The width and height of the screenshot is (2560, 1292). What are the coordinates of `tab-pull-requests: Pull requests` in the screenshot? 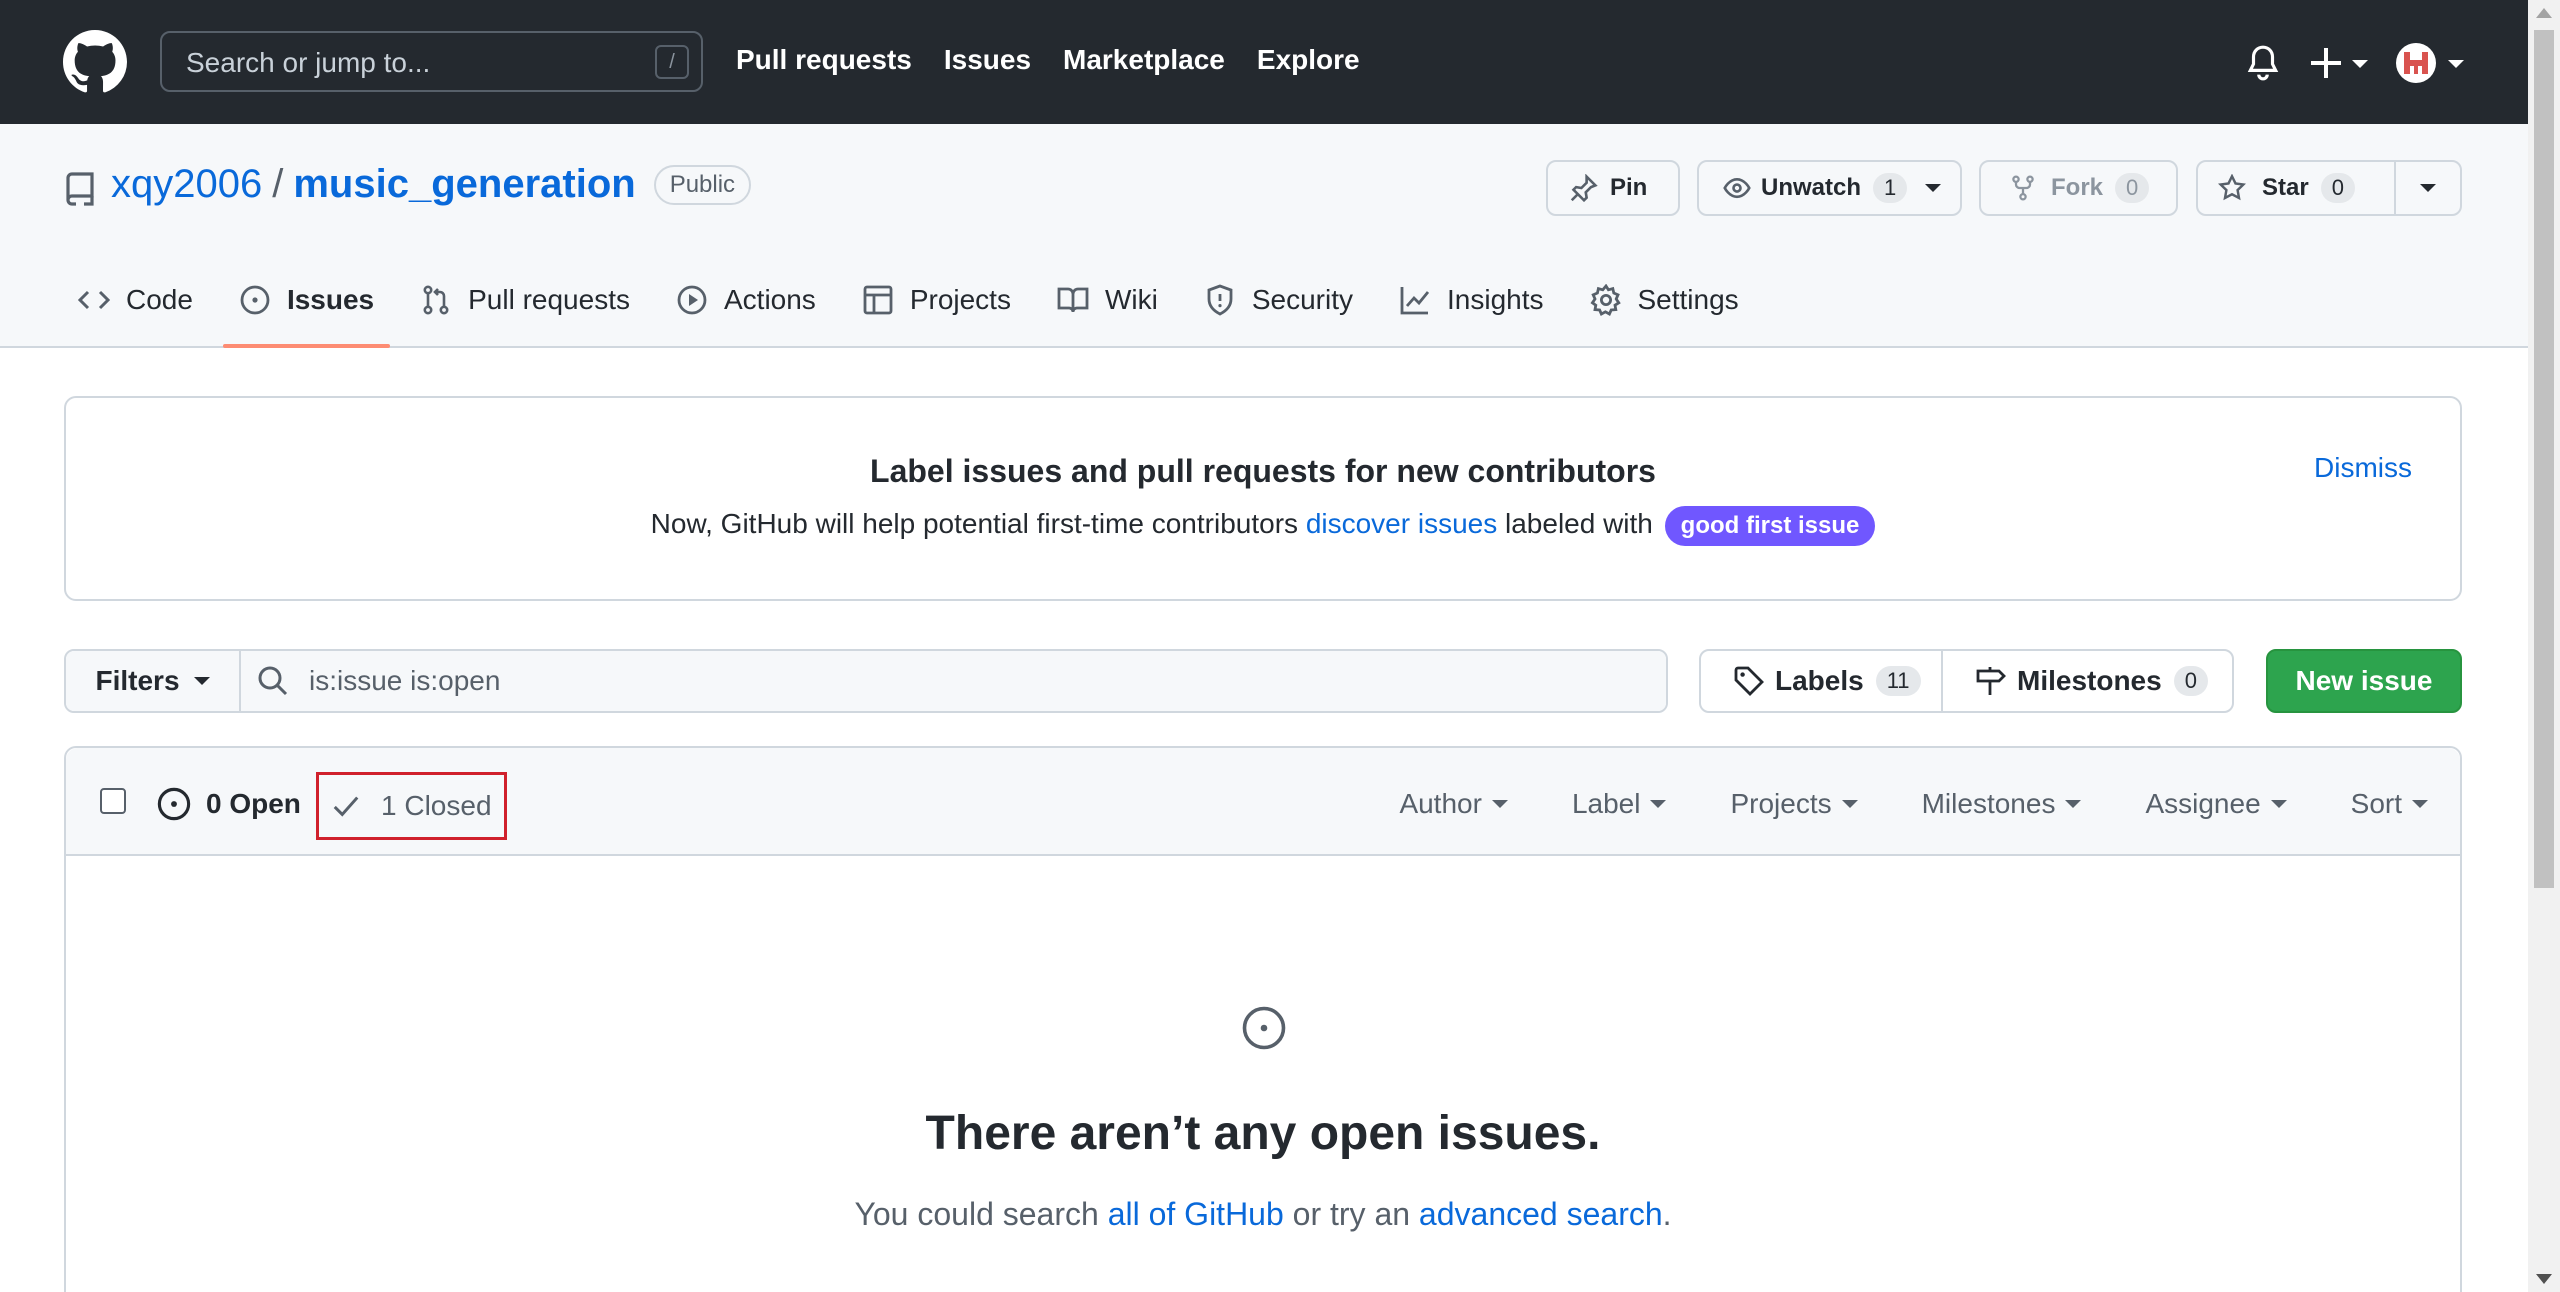 It's located at (525, 314).